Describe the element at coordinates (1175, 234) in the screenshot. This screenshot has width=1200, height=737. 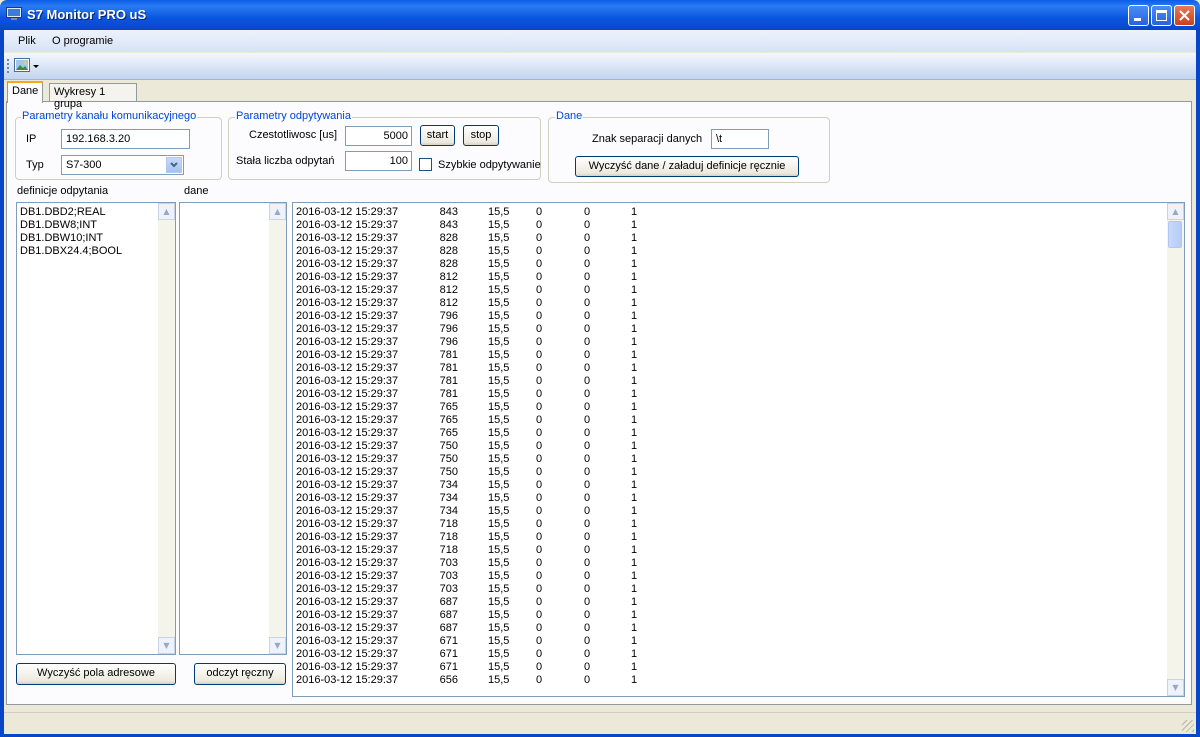
I see `log-scroll-thumb` at that location.